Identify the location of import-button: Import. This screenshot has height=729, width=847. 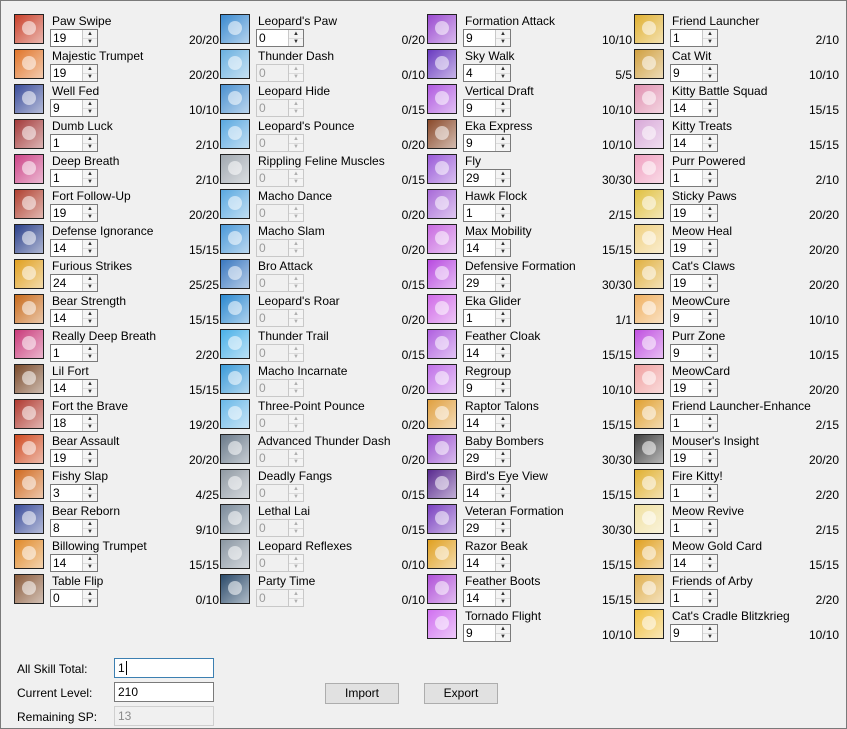
(362, 693).